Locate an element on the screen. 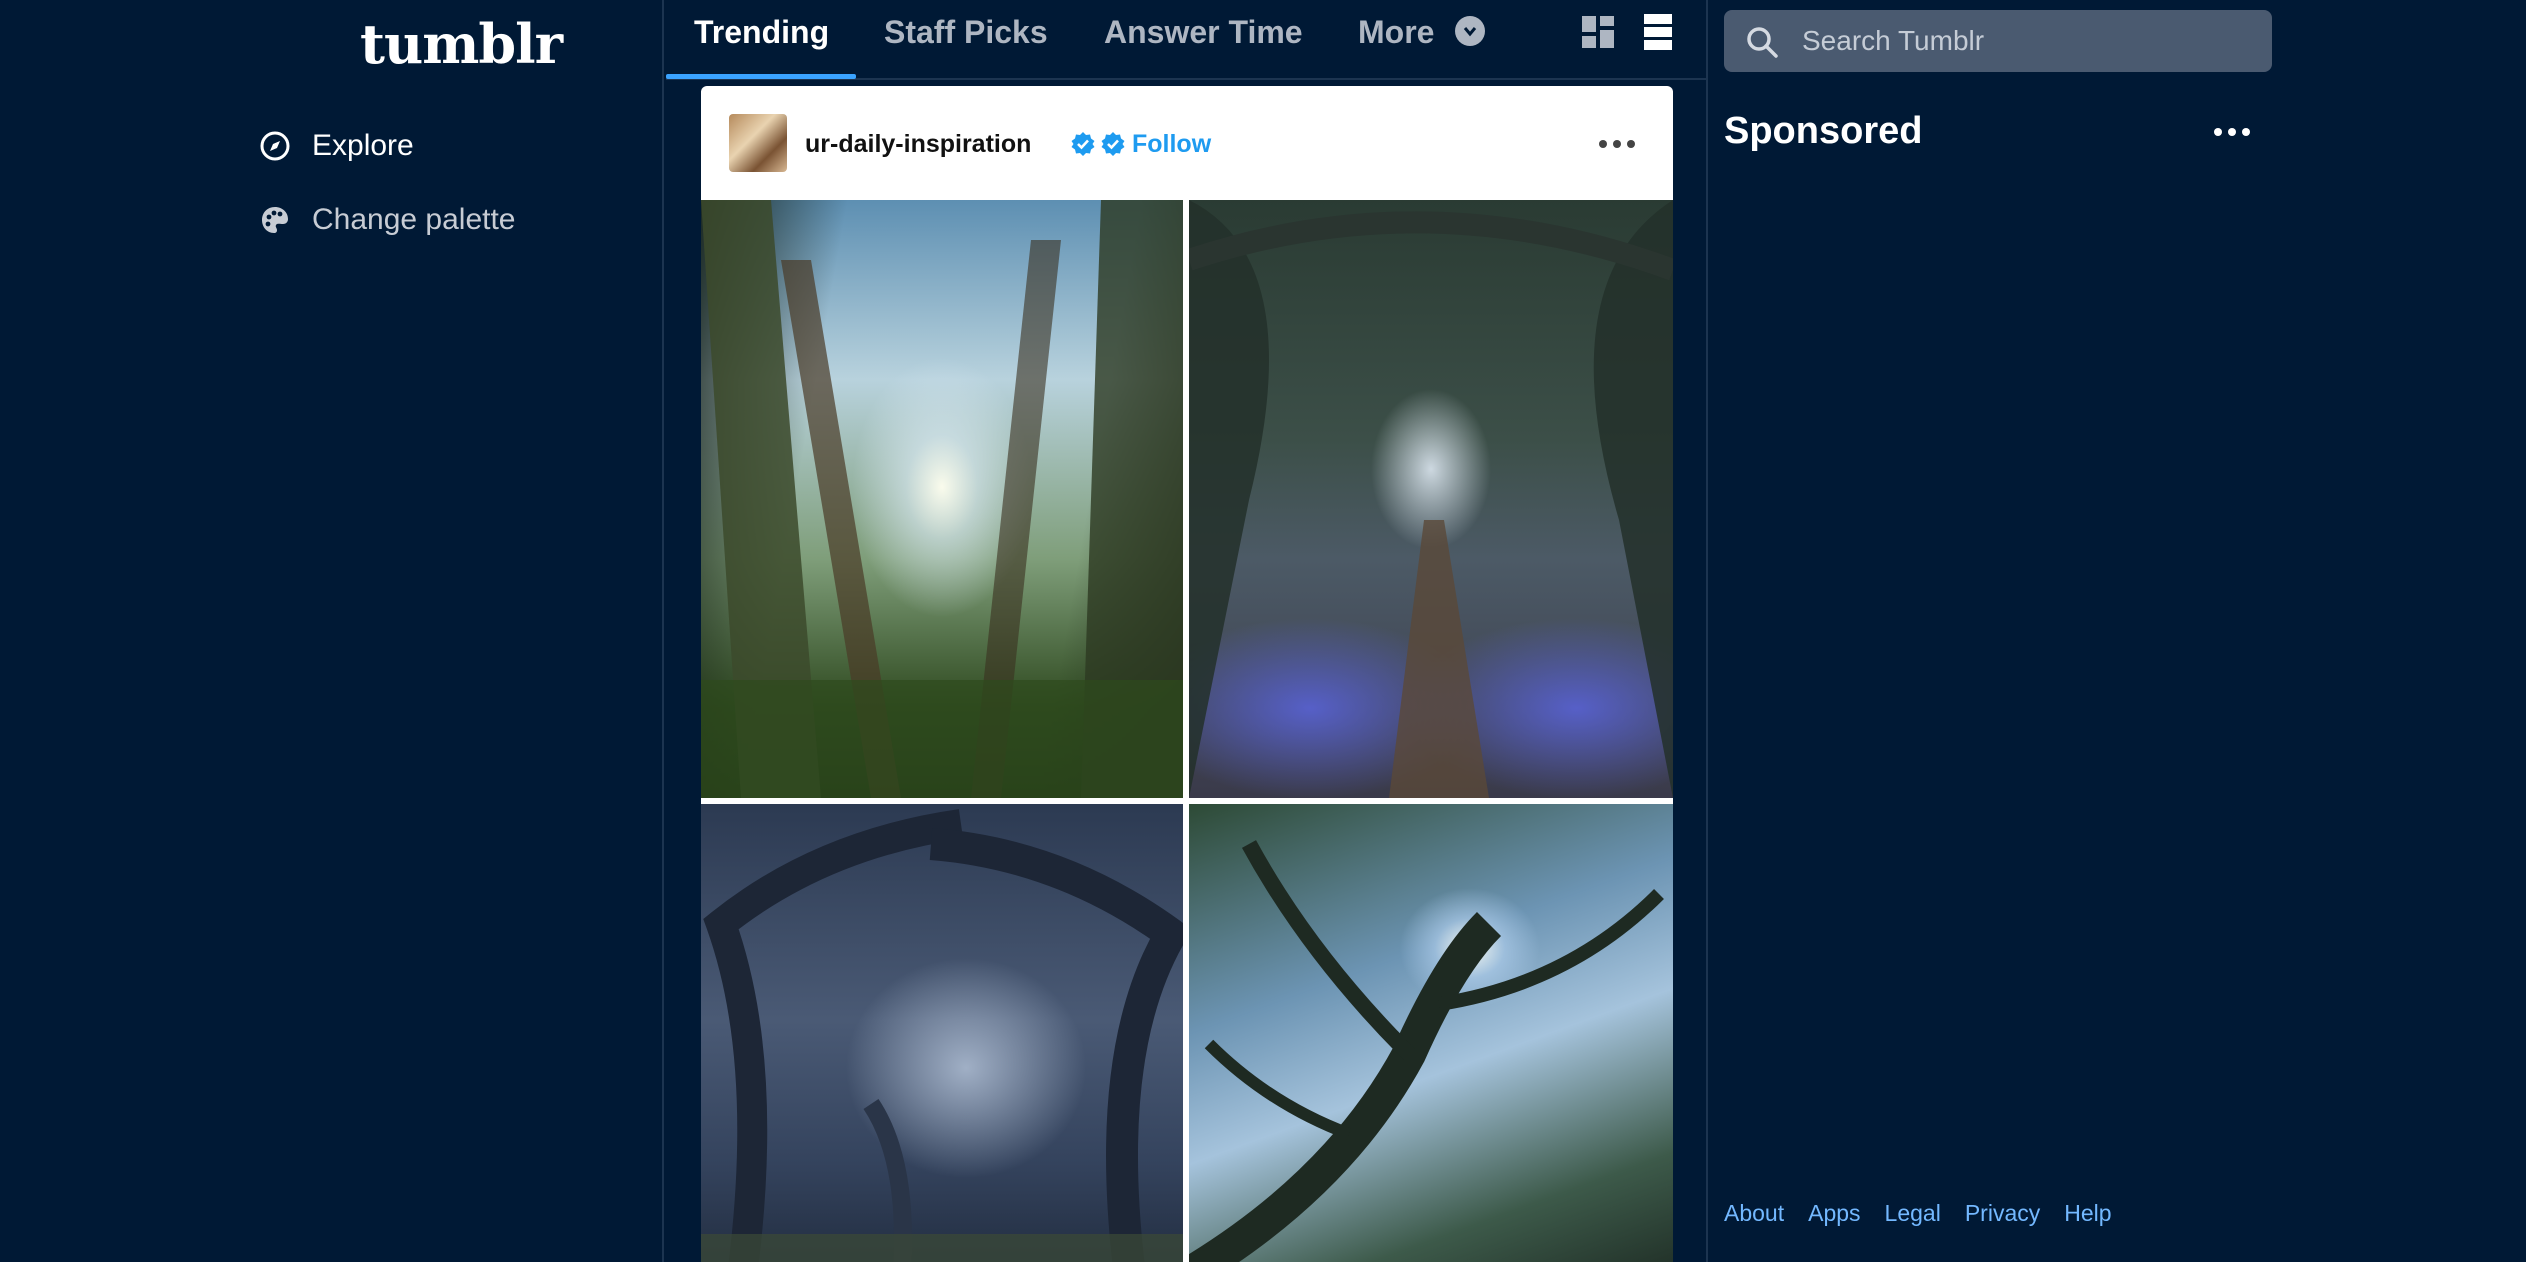 The image size is (2526, 1262). tab-more: More is located at coordinates (1422, 40).